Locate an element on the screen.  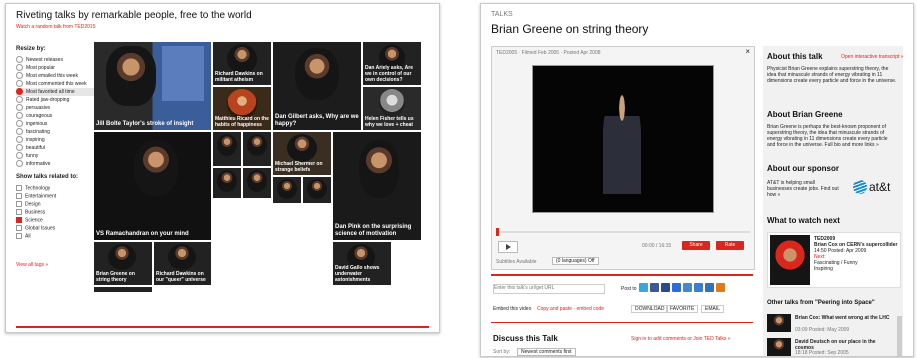
share-button: Share is located at coordinates (696, 245).